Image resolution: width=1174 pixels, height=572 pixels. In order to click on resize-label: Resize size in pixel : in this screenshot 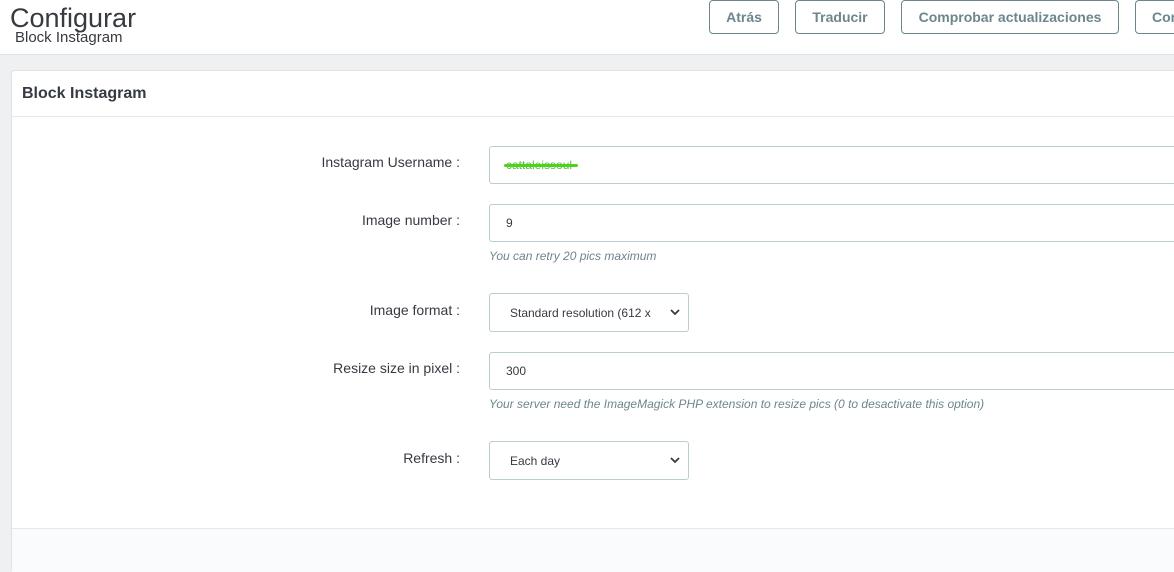, I will do `click(396, 368)`.